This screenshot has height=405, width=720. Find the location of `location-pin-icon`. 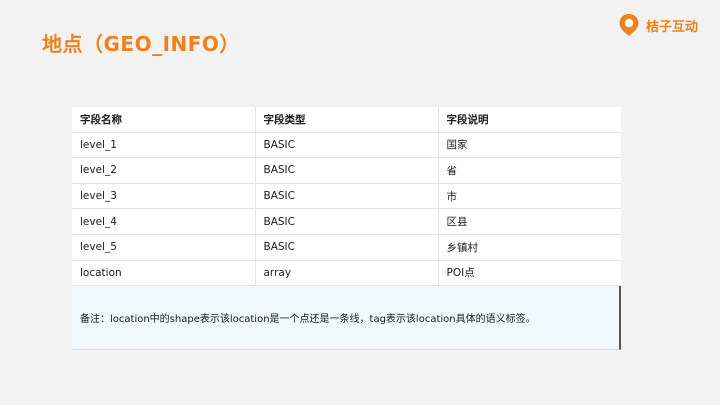

location-pin-icon is located at coordinates (629, 25).